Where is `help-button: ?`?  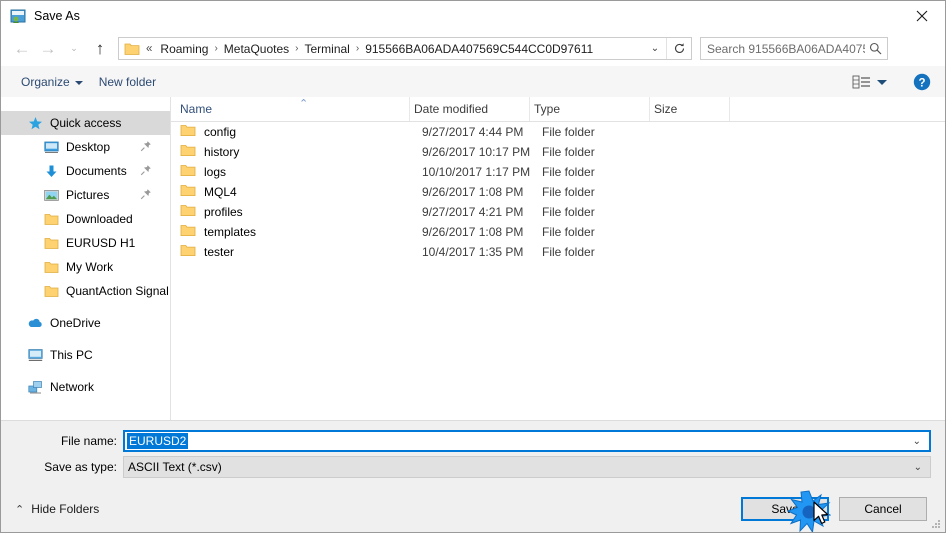 help-button: ? is located at coordinates (922, 82).